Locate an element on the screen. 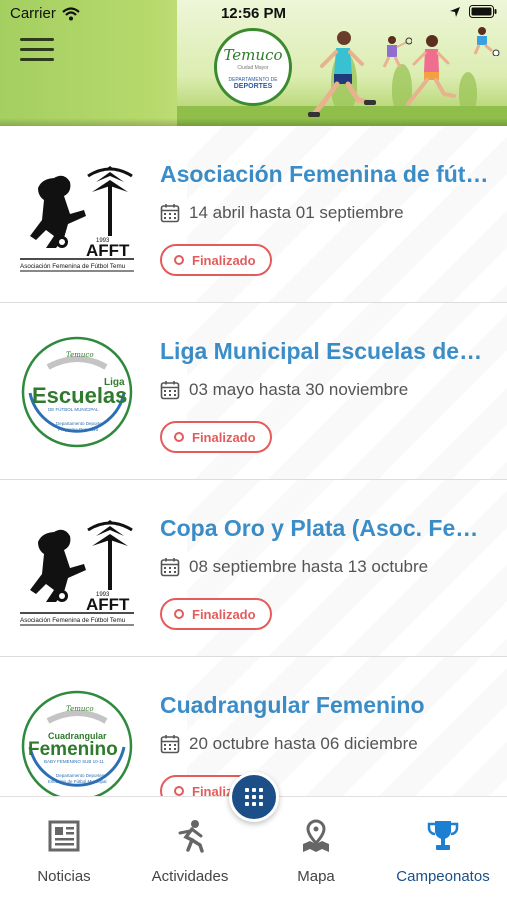 Image resolution: width=507 pixels, height=900 pixels. escuelas-sub: DE FÚTBOL MUNICIPAL is located at coordinates (73, 409).